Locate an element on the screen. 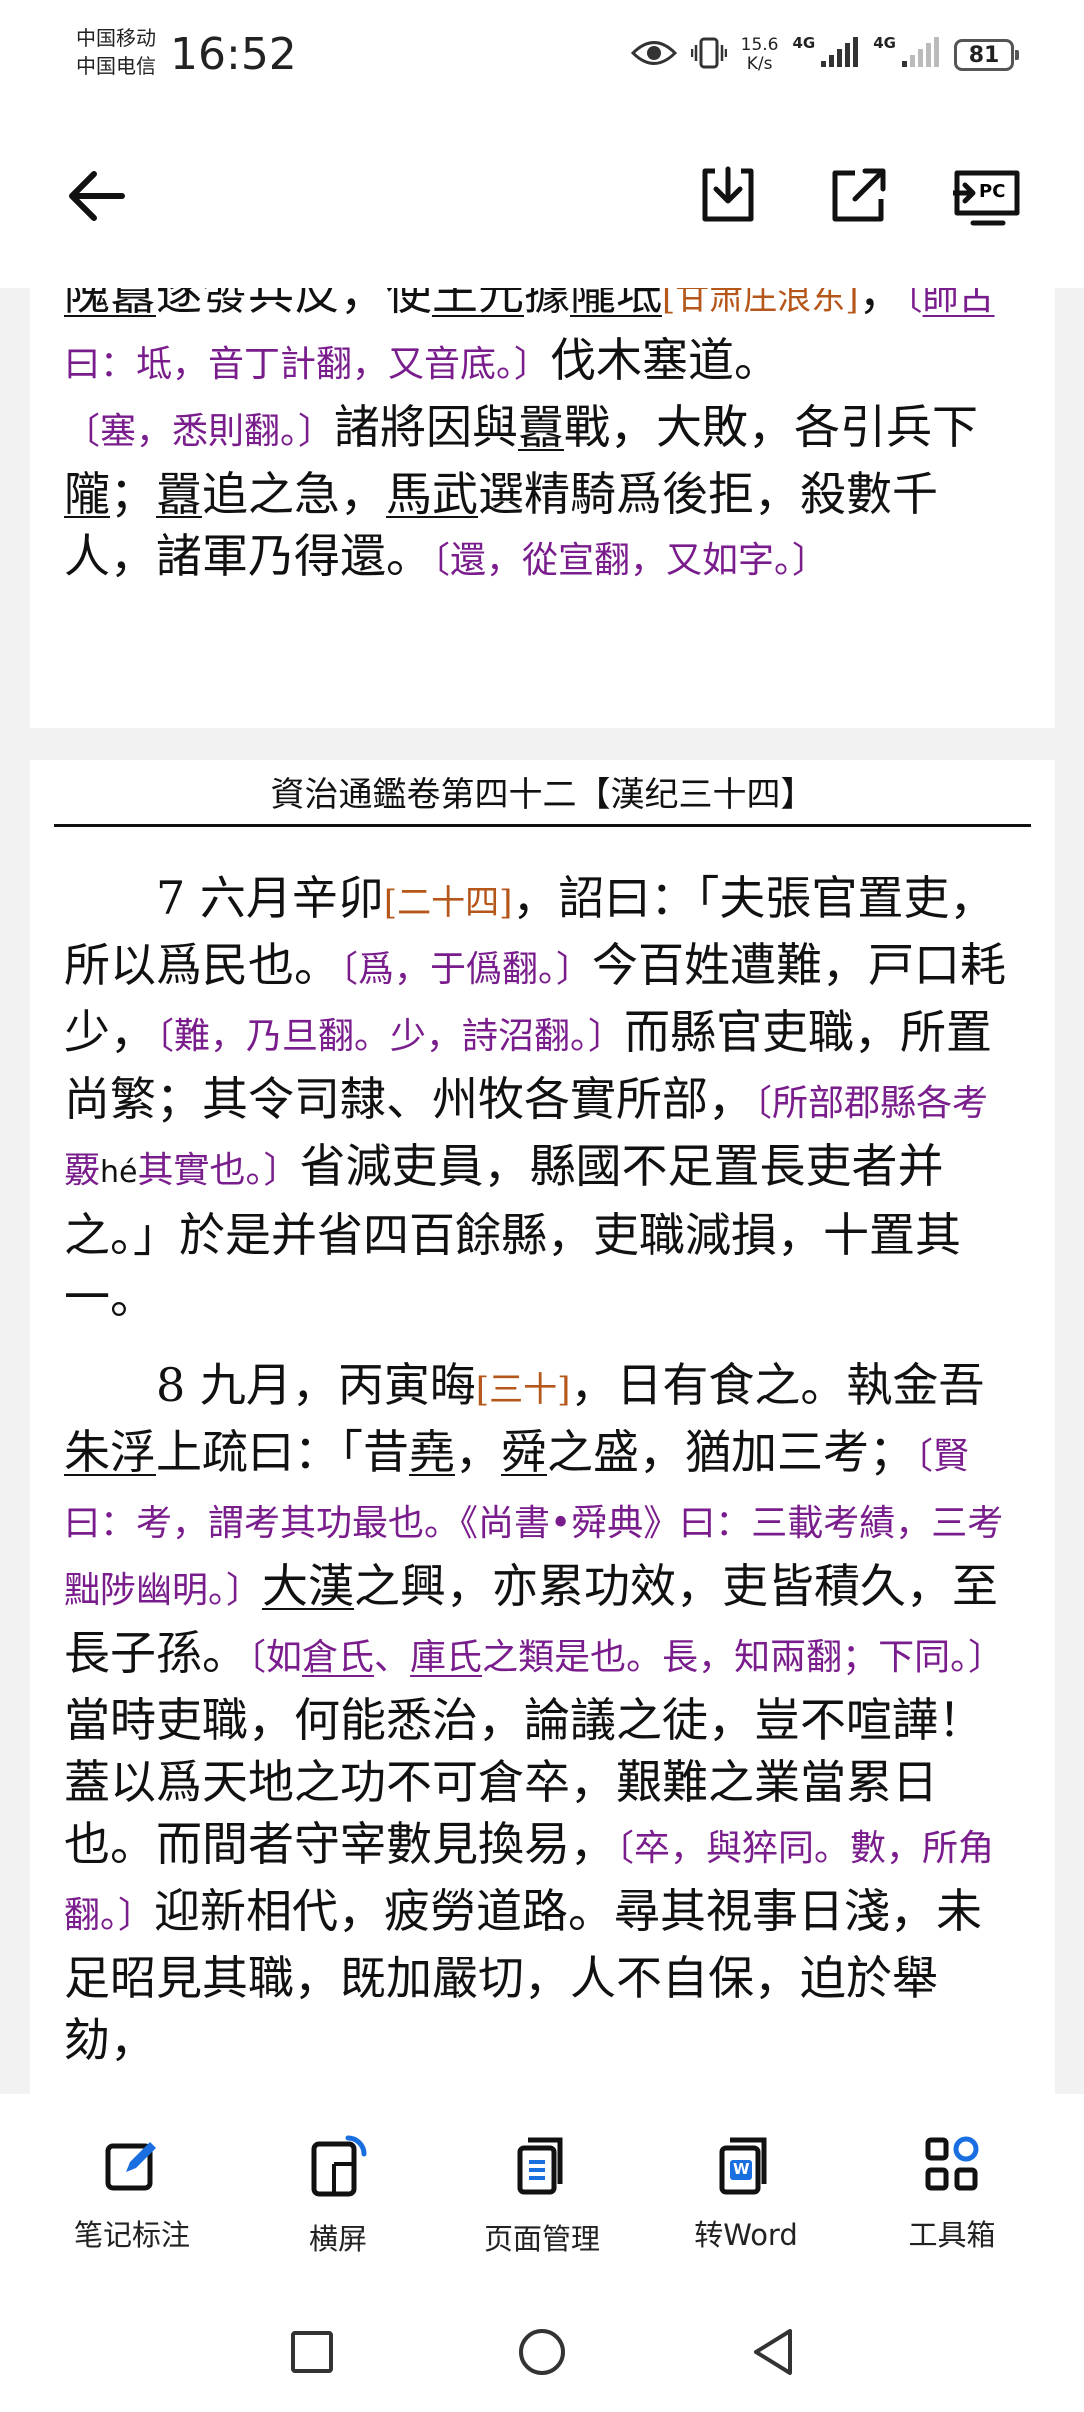 This screenshot has height=2412, width=1084. status-icons: 15.6 K/s 4G 4G 81 is located at coordinates (824, 55).